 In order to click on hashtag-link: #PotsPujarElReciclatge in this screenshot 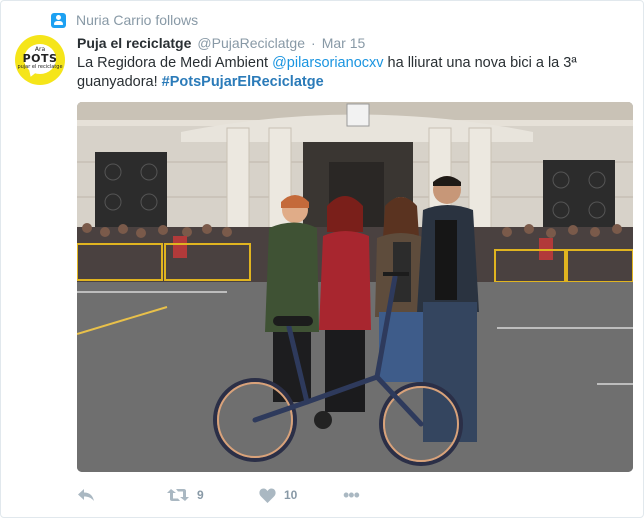, I will do `click(243, 82)`.